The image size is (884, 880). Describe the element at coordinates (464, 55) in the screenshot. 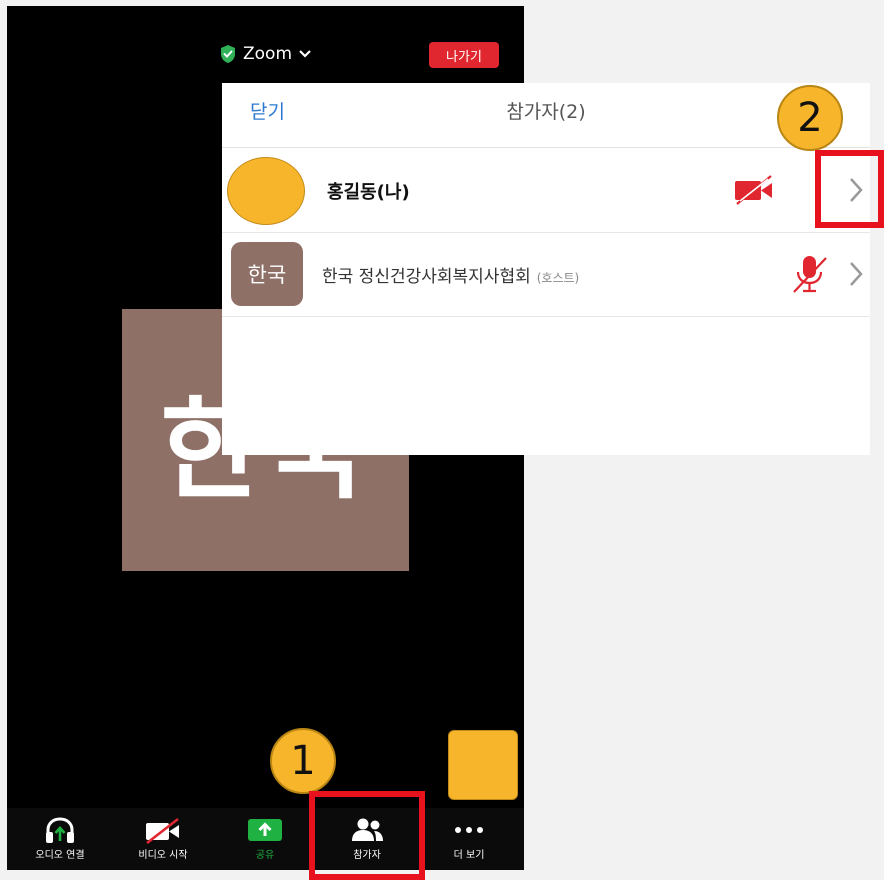

I see `leave-button: 나가기` at that location.